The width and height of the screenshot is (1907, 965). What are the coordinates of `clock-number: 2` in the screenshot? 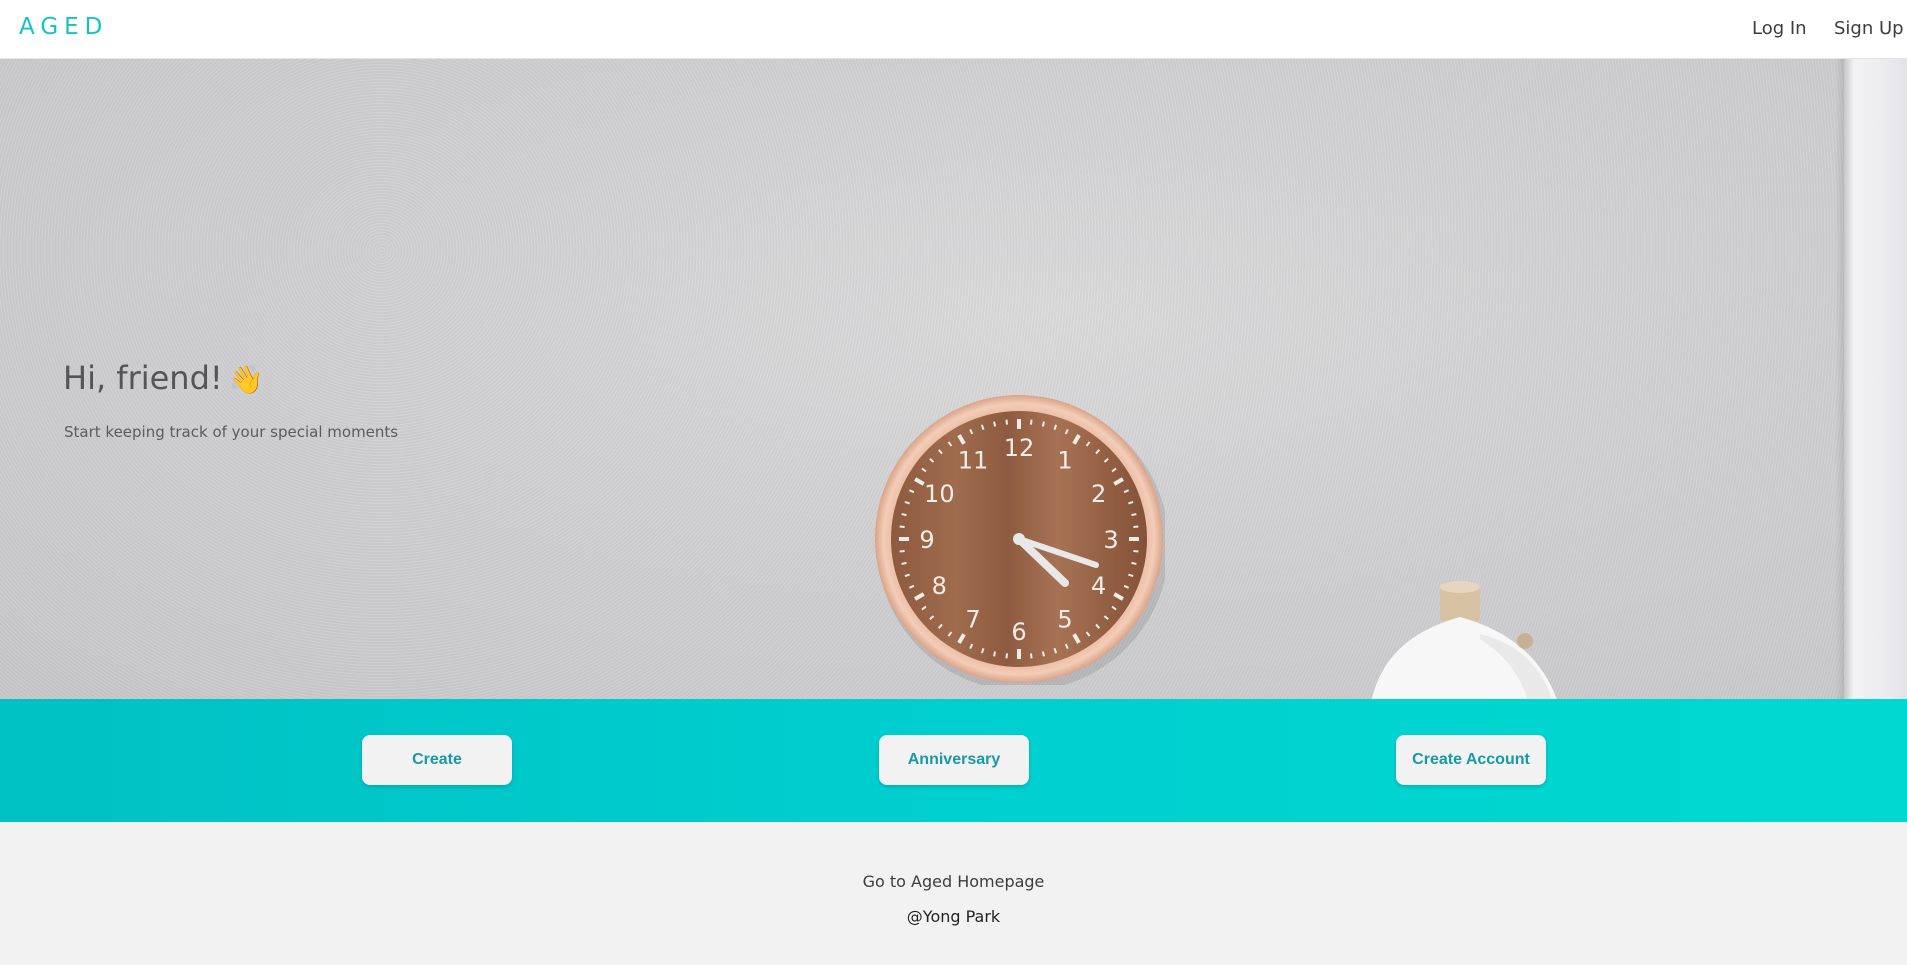 It's located at (1098, 494).